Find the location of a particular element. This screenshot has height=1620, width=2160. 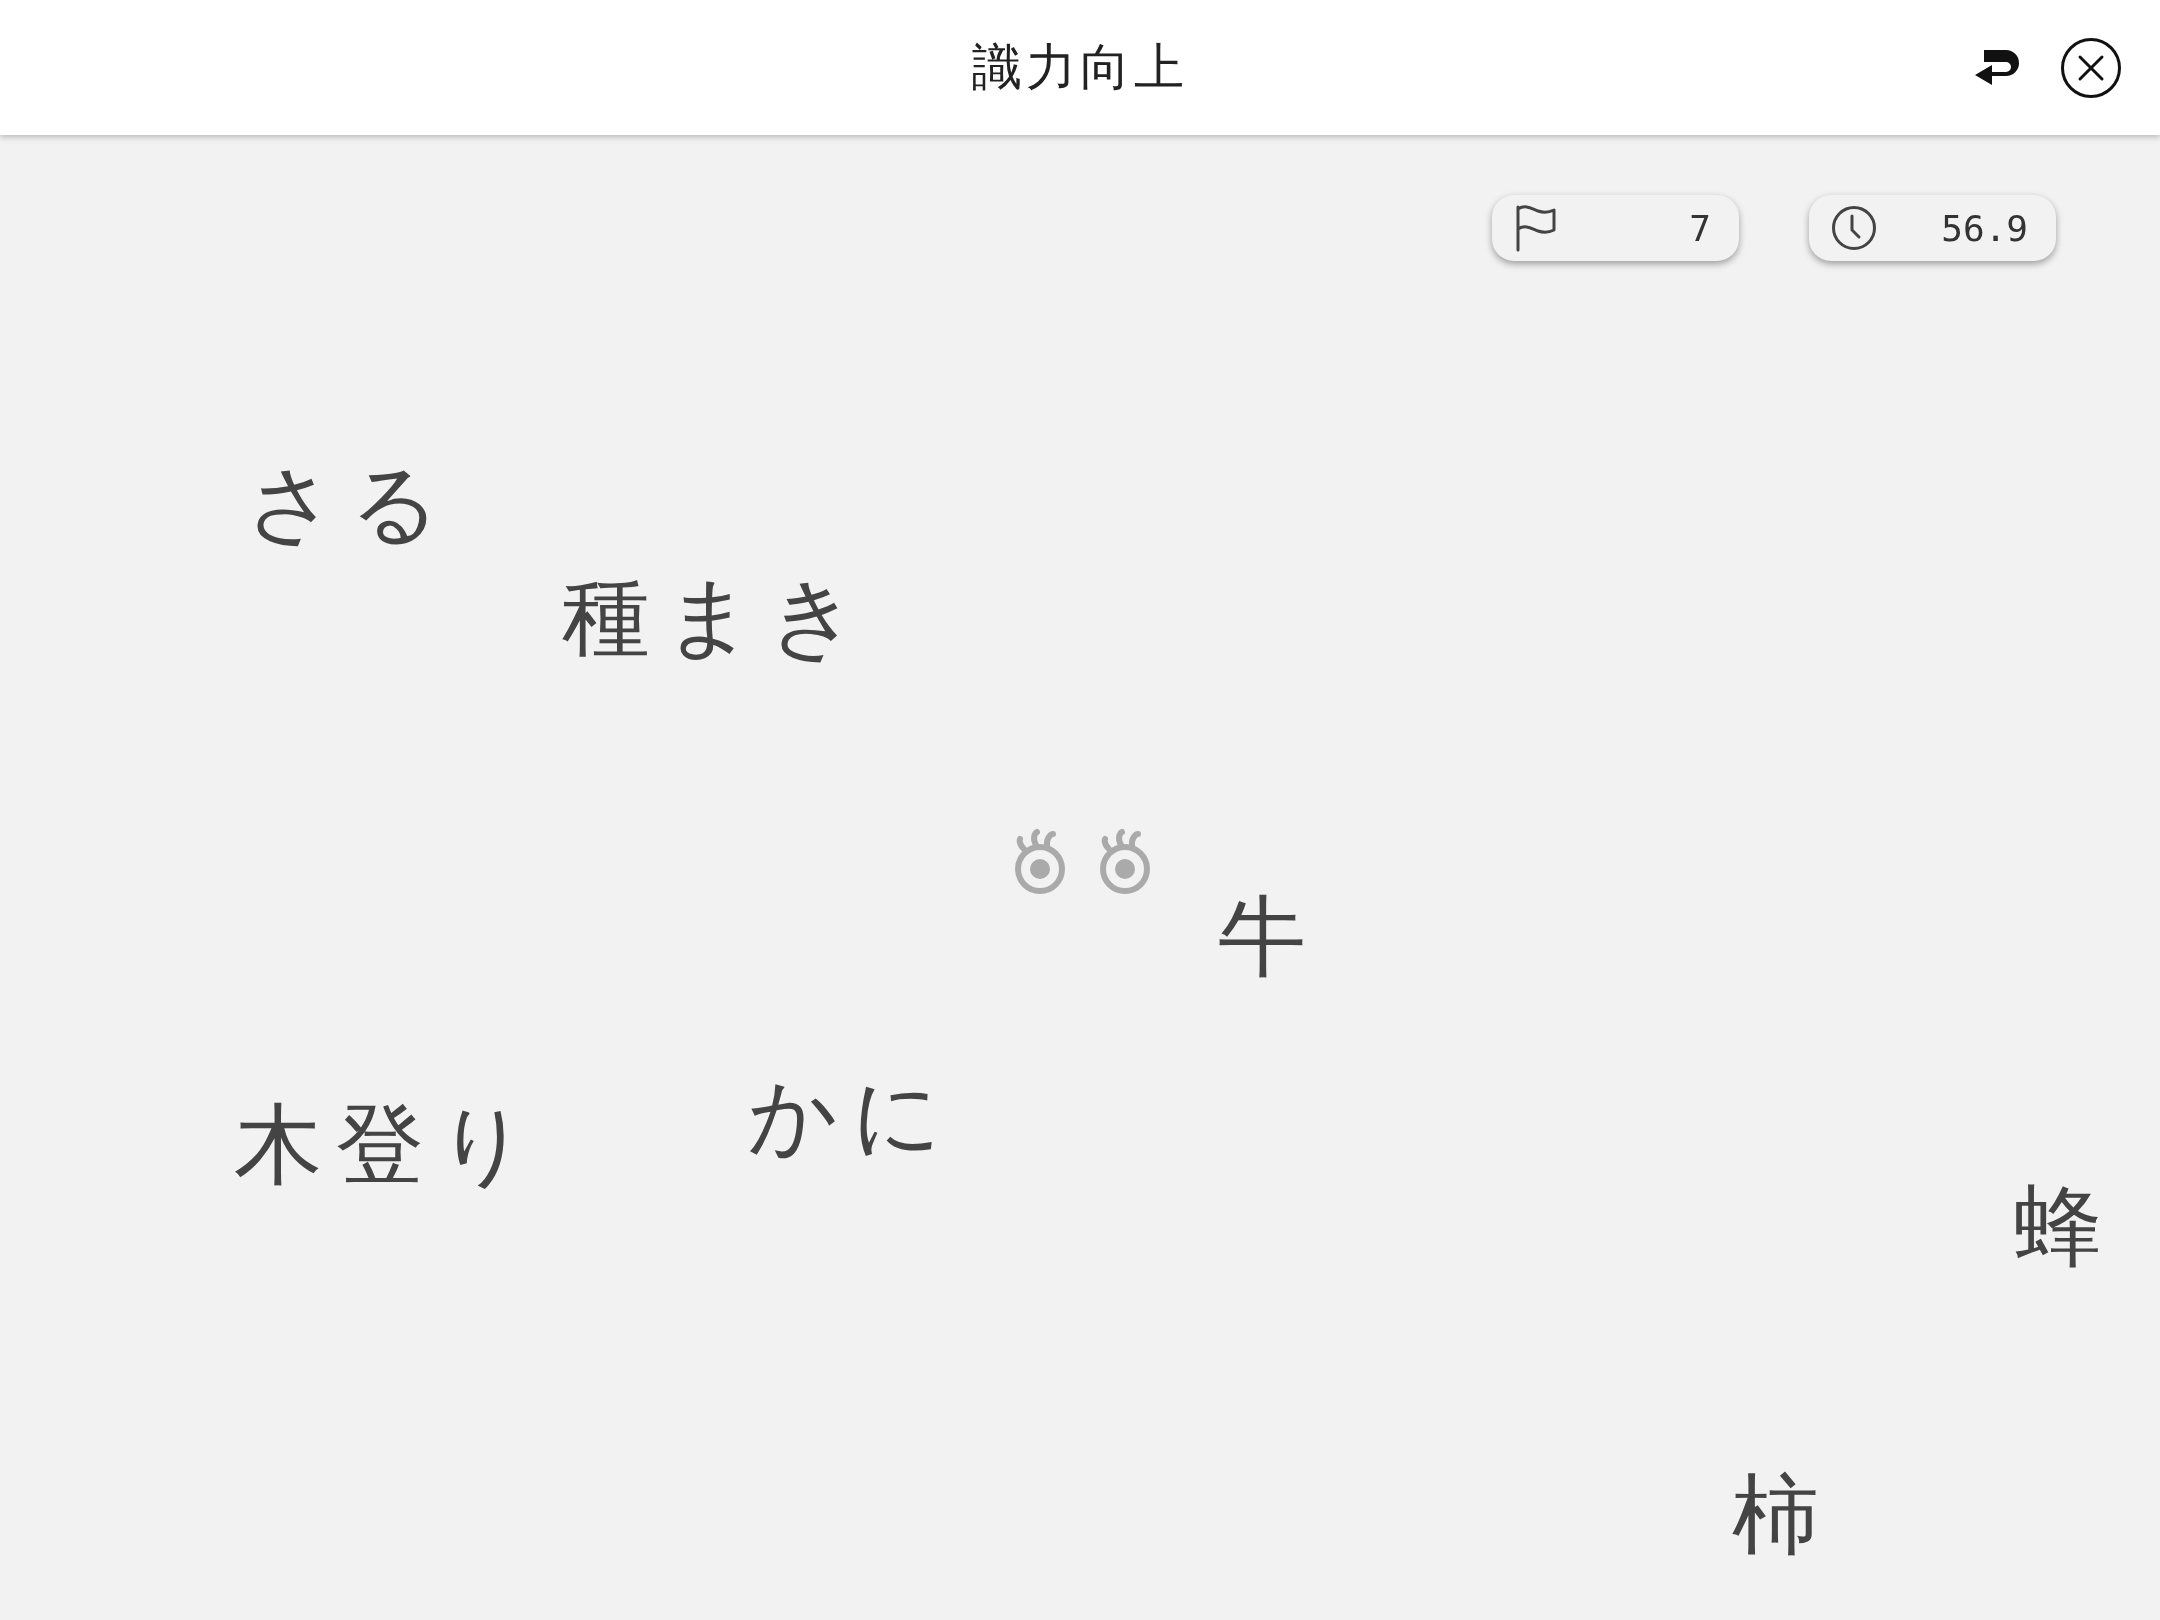

word-tile: 柿 is located at coordinates (1783, 1515).